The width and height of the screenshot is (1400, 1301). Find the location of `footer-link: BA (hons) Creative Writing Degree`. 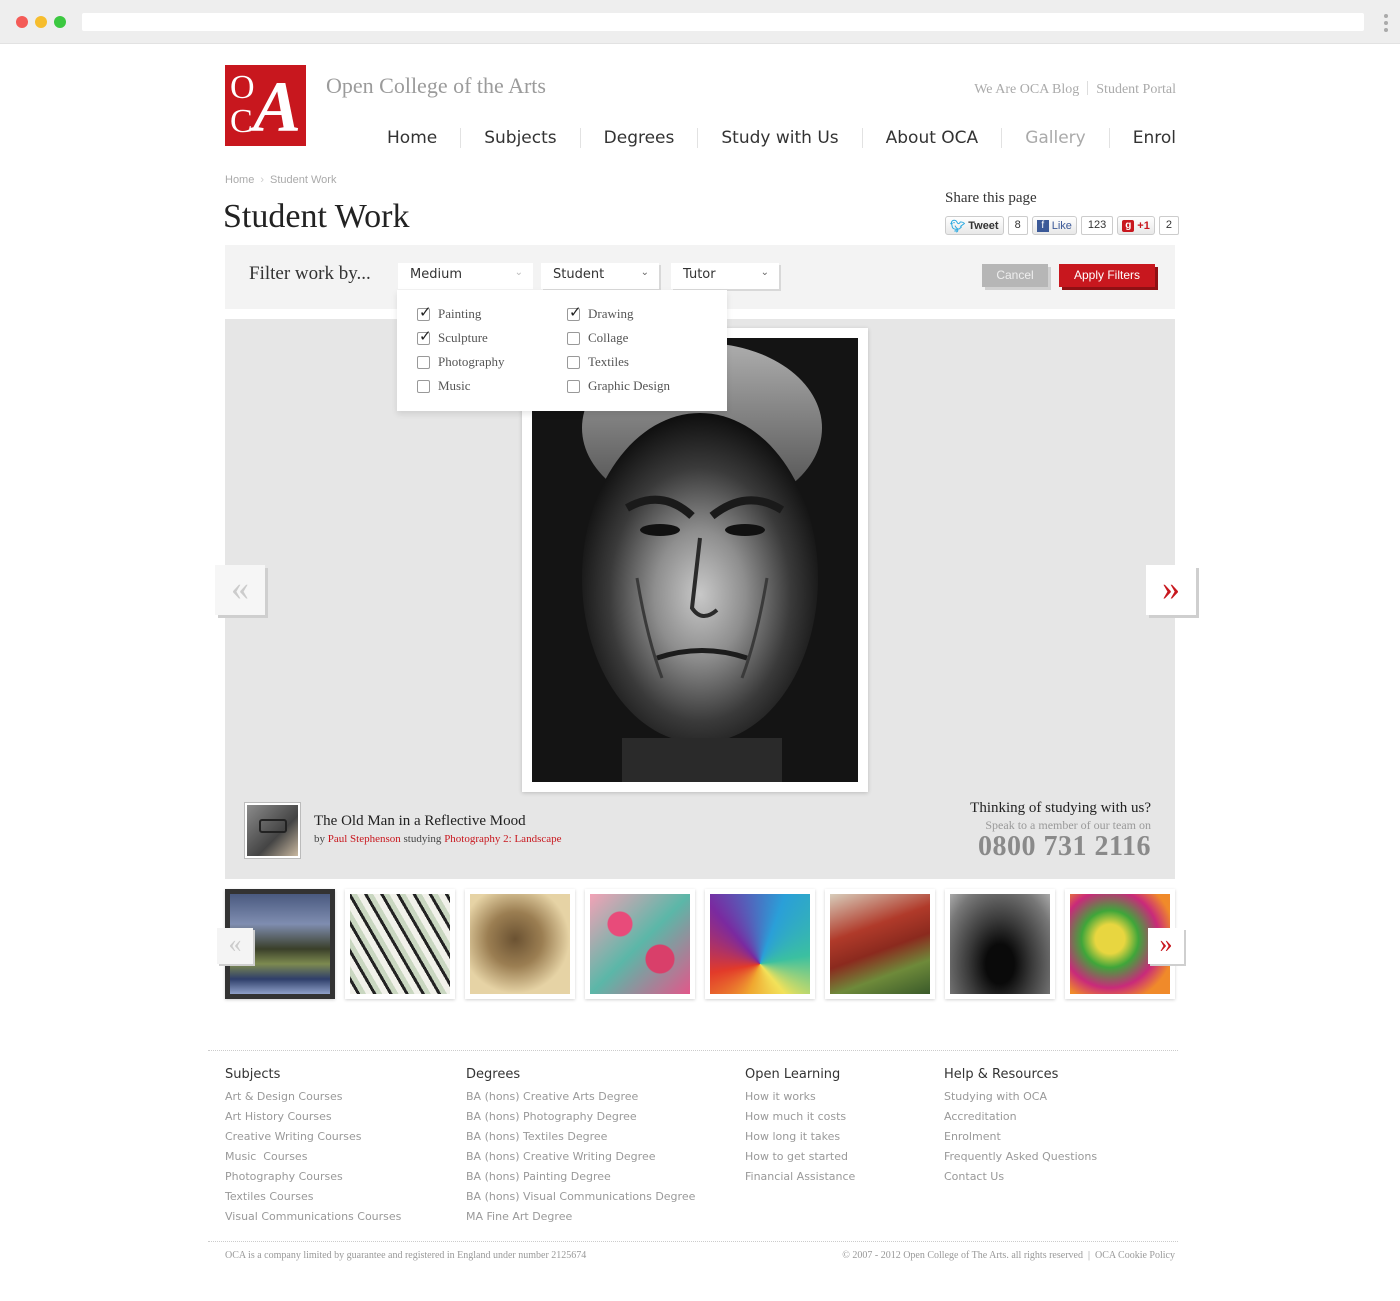

footer-link: BA (hons) Creative Writing Degree is located at coordinates (580, 1157).